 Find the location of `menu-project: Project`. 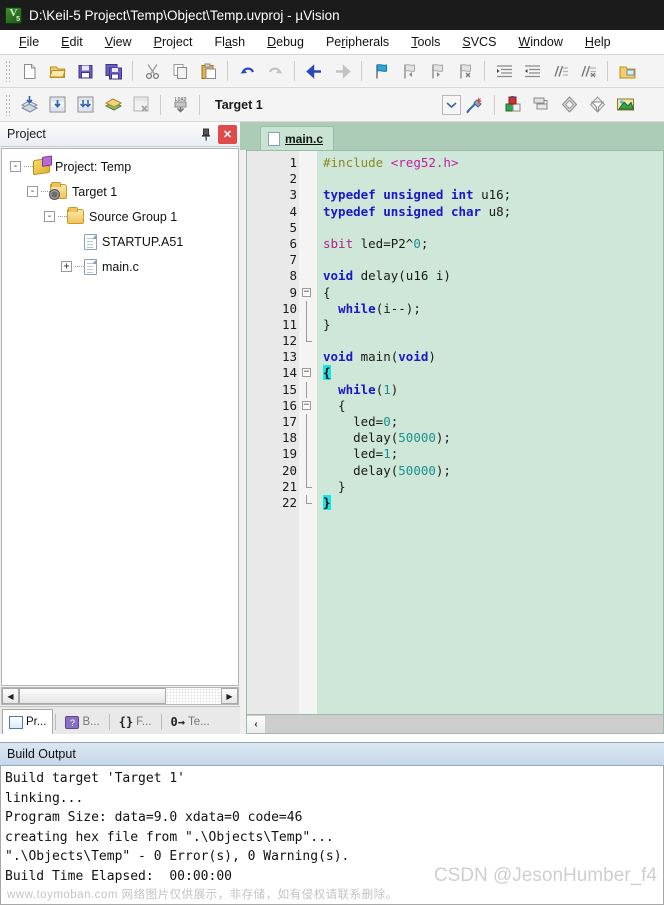

menu-project: Project is located at coordinates (173, 42).